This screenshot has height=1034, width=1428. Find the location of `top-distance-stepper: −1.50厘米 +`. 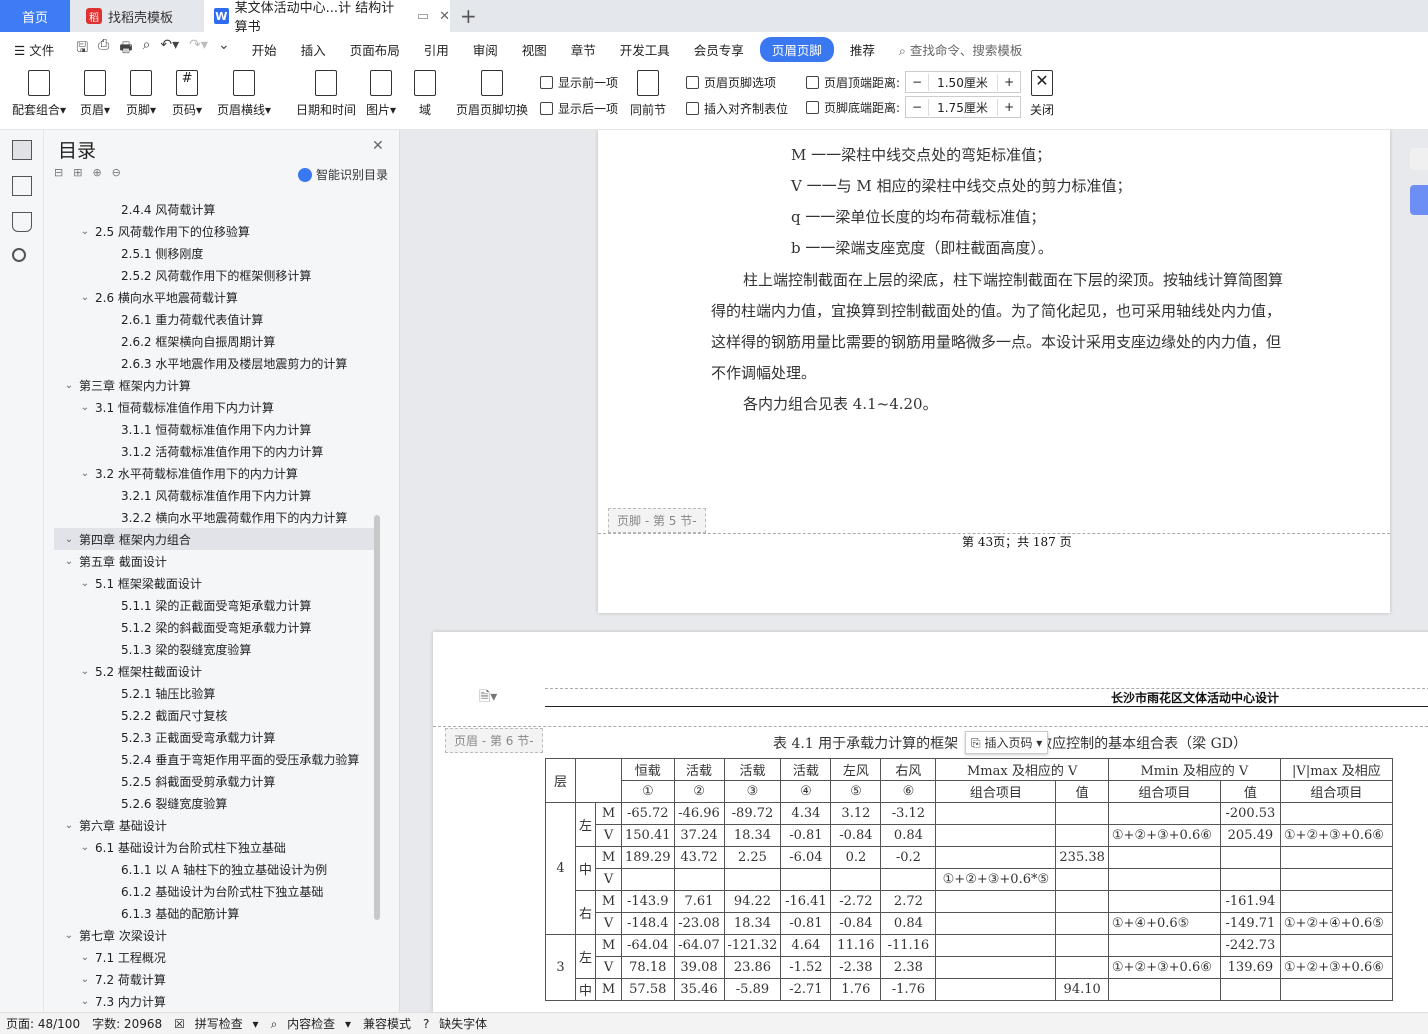

top-distance-stepper: −1.50厘米 + is located at coordinates (963, 82).